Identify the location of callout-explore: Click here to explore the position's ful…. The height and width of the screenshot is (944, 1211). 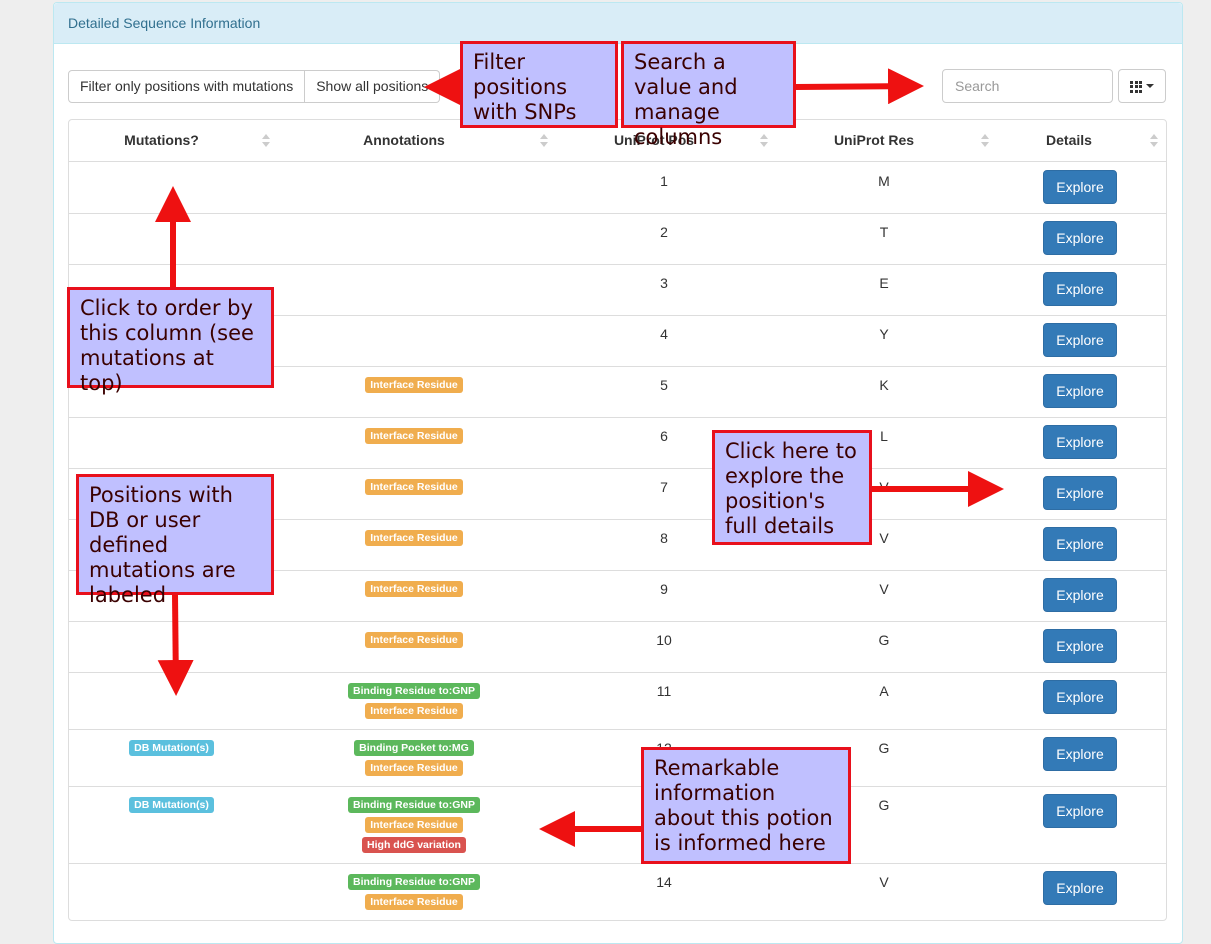
(792, 487).